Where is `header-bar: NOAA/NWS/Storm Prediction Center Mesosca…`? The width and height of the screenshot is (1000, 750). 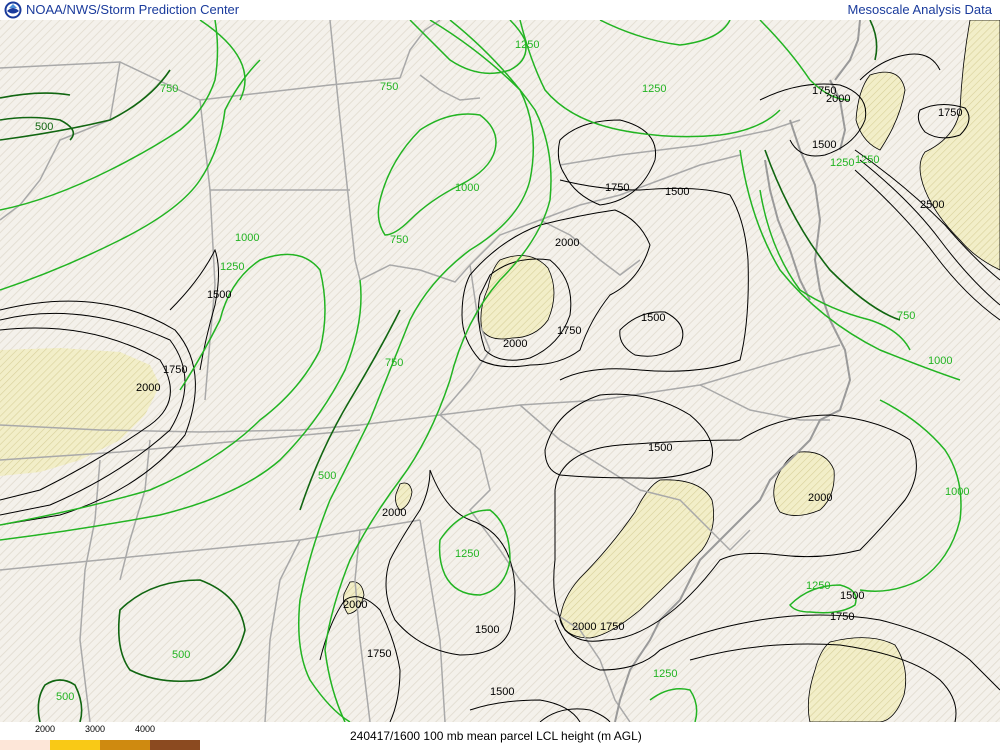 header-bar: NOAA/NWS/Storm Prediction Center Mesosca… is located at coordinates (500, 10).